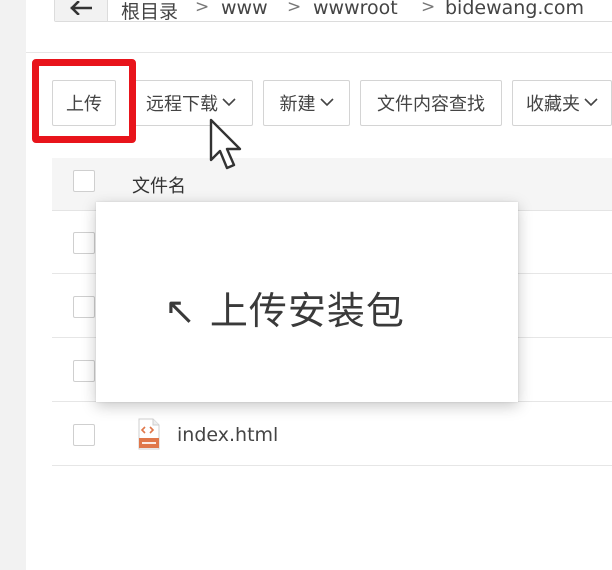 Image resolution: width=612 pixels, height=570 pixels. Describe the element at coordinates (13, 285) in the screenshot. I see `left-panel-strip` at that location.